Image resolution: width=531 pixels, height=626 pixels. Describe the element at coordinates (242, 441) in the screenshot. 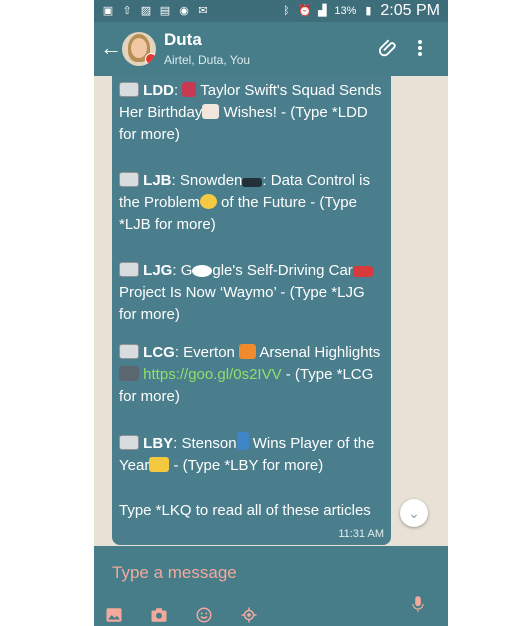

I see `golfer-emoji-icon` at that location.